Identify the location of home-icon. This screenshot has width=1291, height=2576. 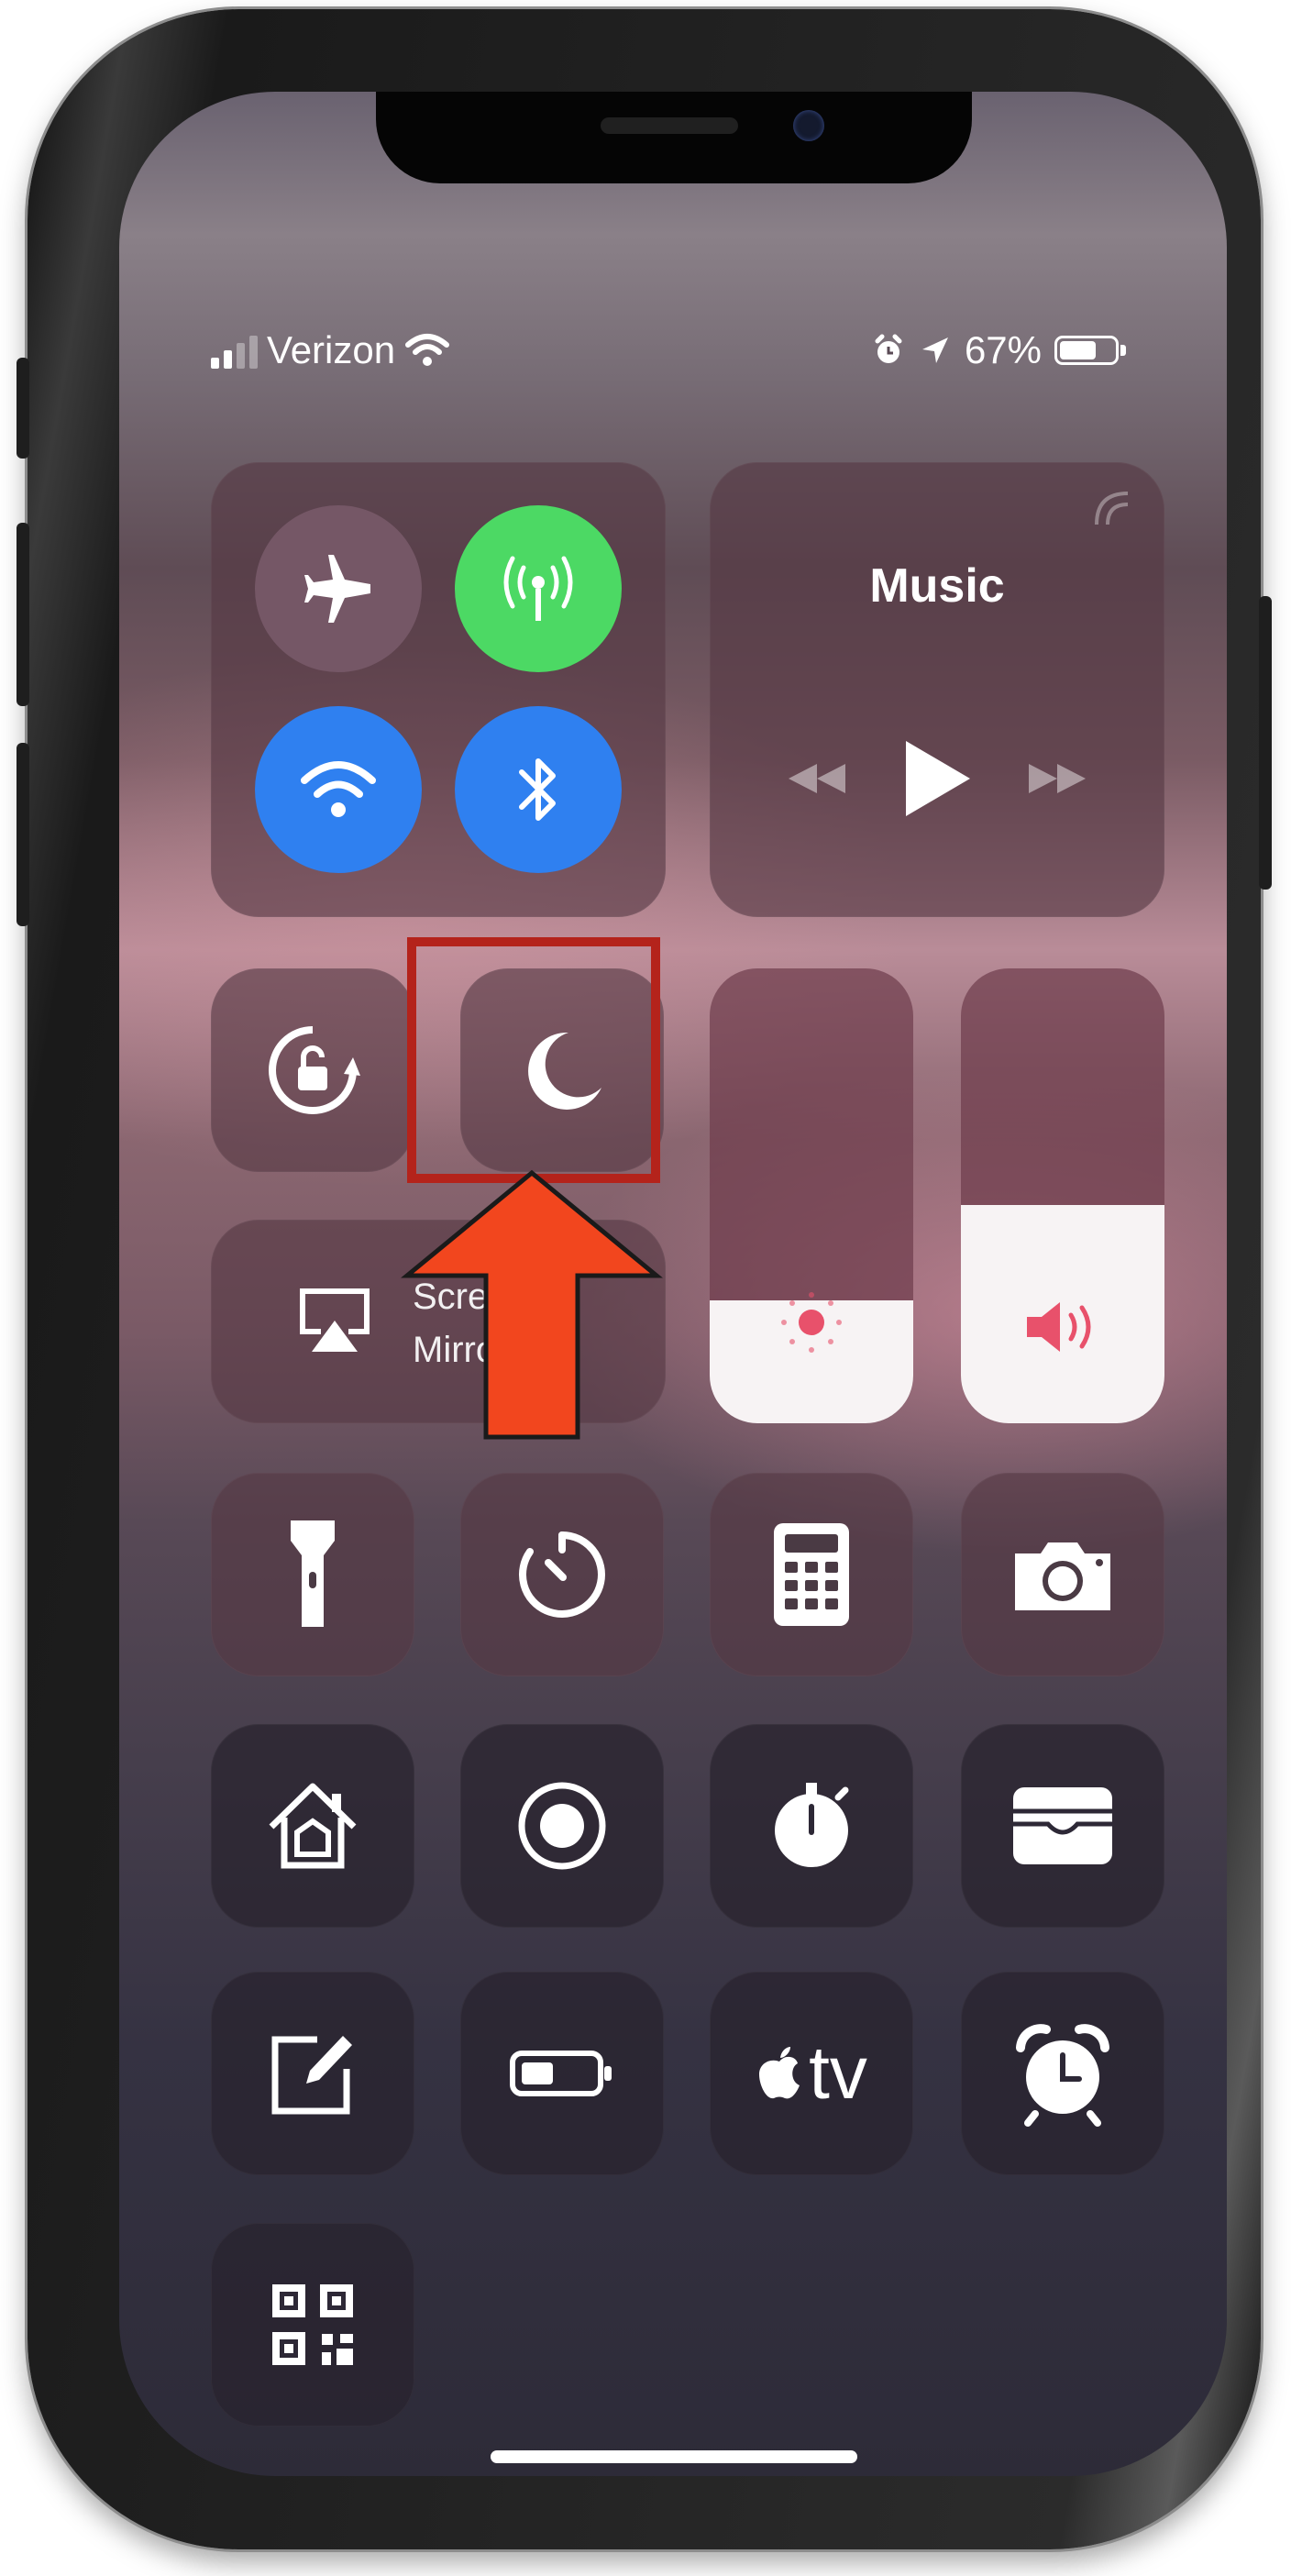
(313, 1826).